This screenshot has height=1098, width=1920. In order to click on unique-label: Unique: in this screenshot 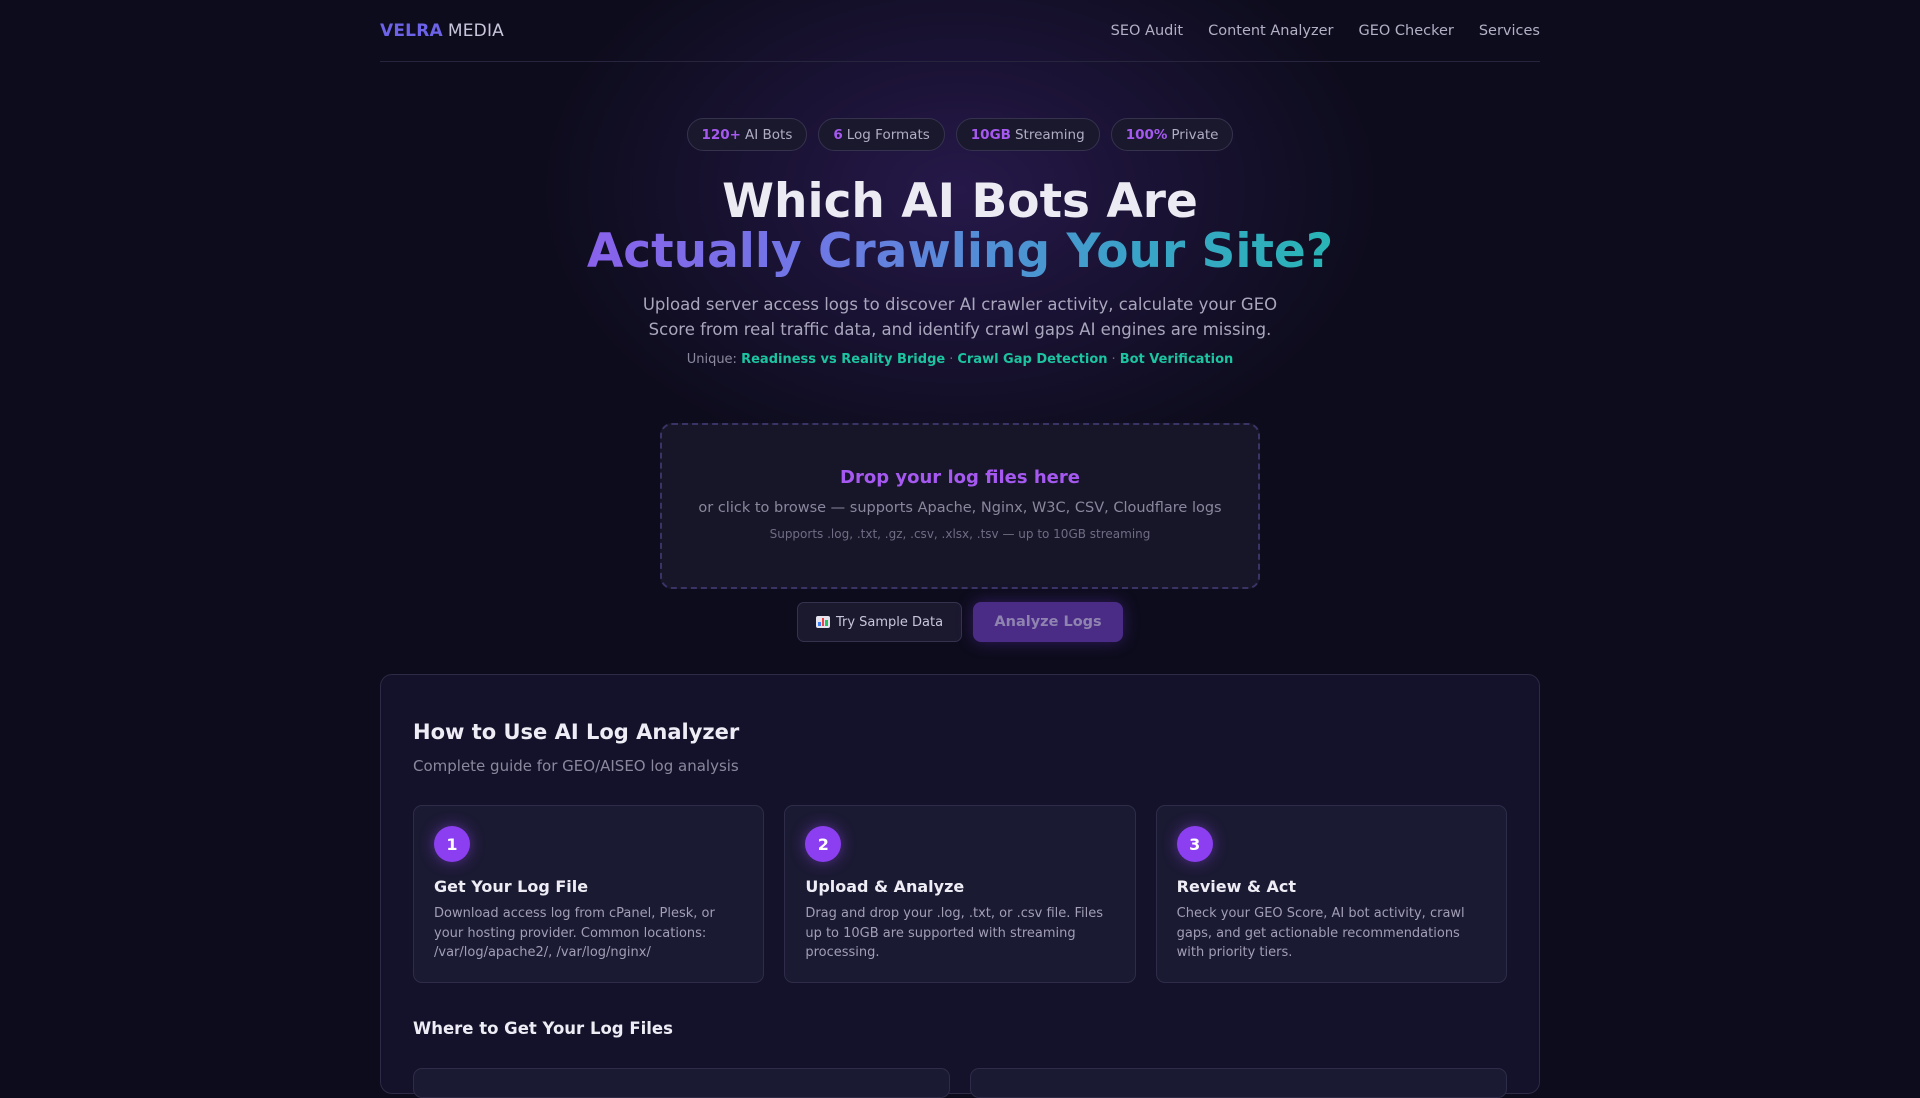, I will do `click(711, 359)`.